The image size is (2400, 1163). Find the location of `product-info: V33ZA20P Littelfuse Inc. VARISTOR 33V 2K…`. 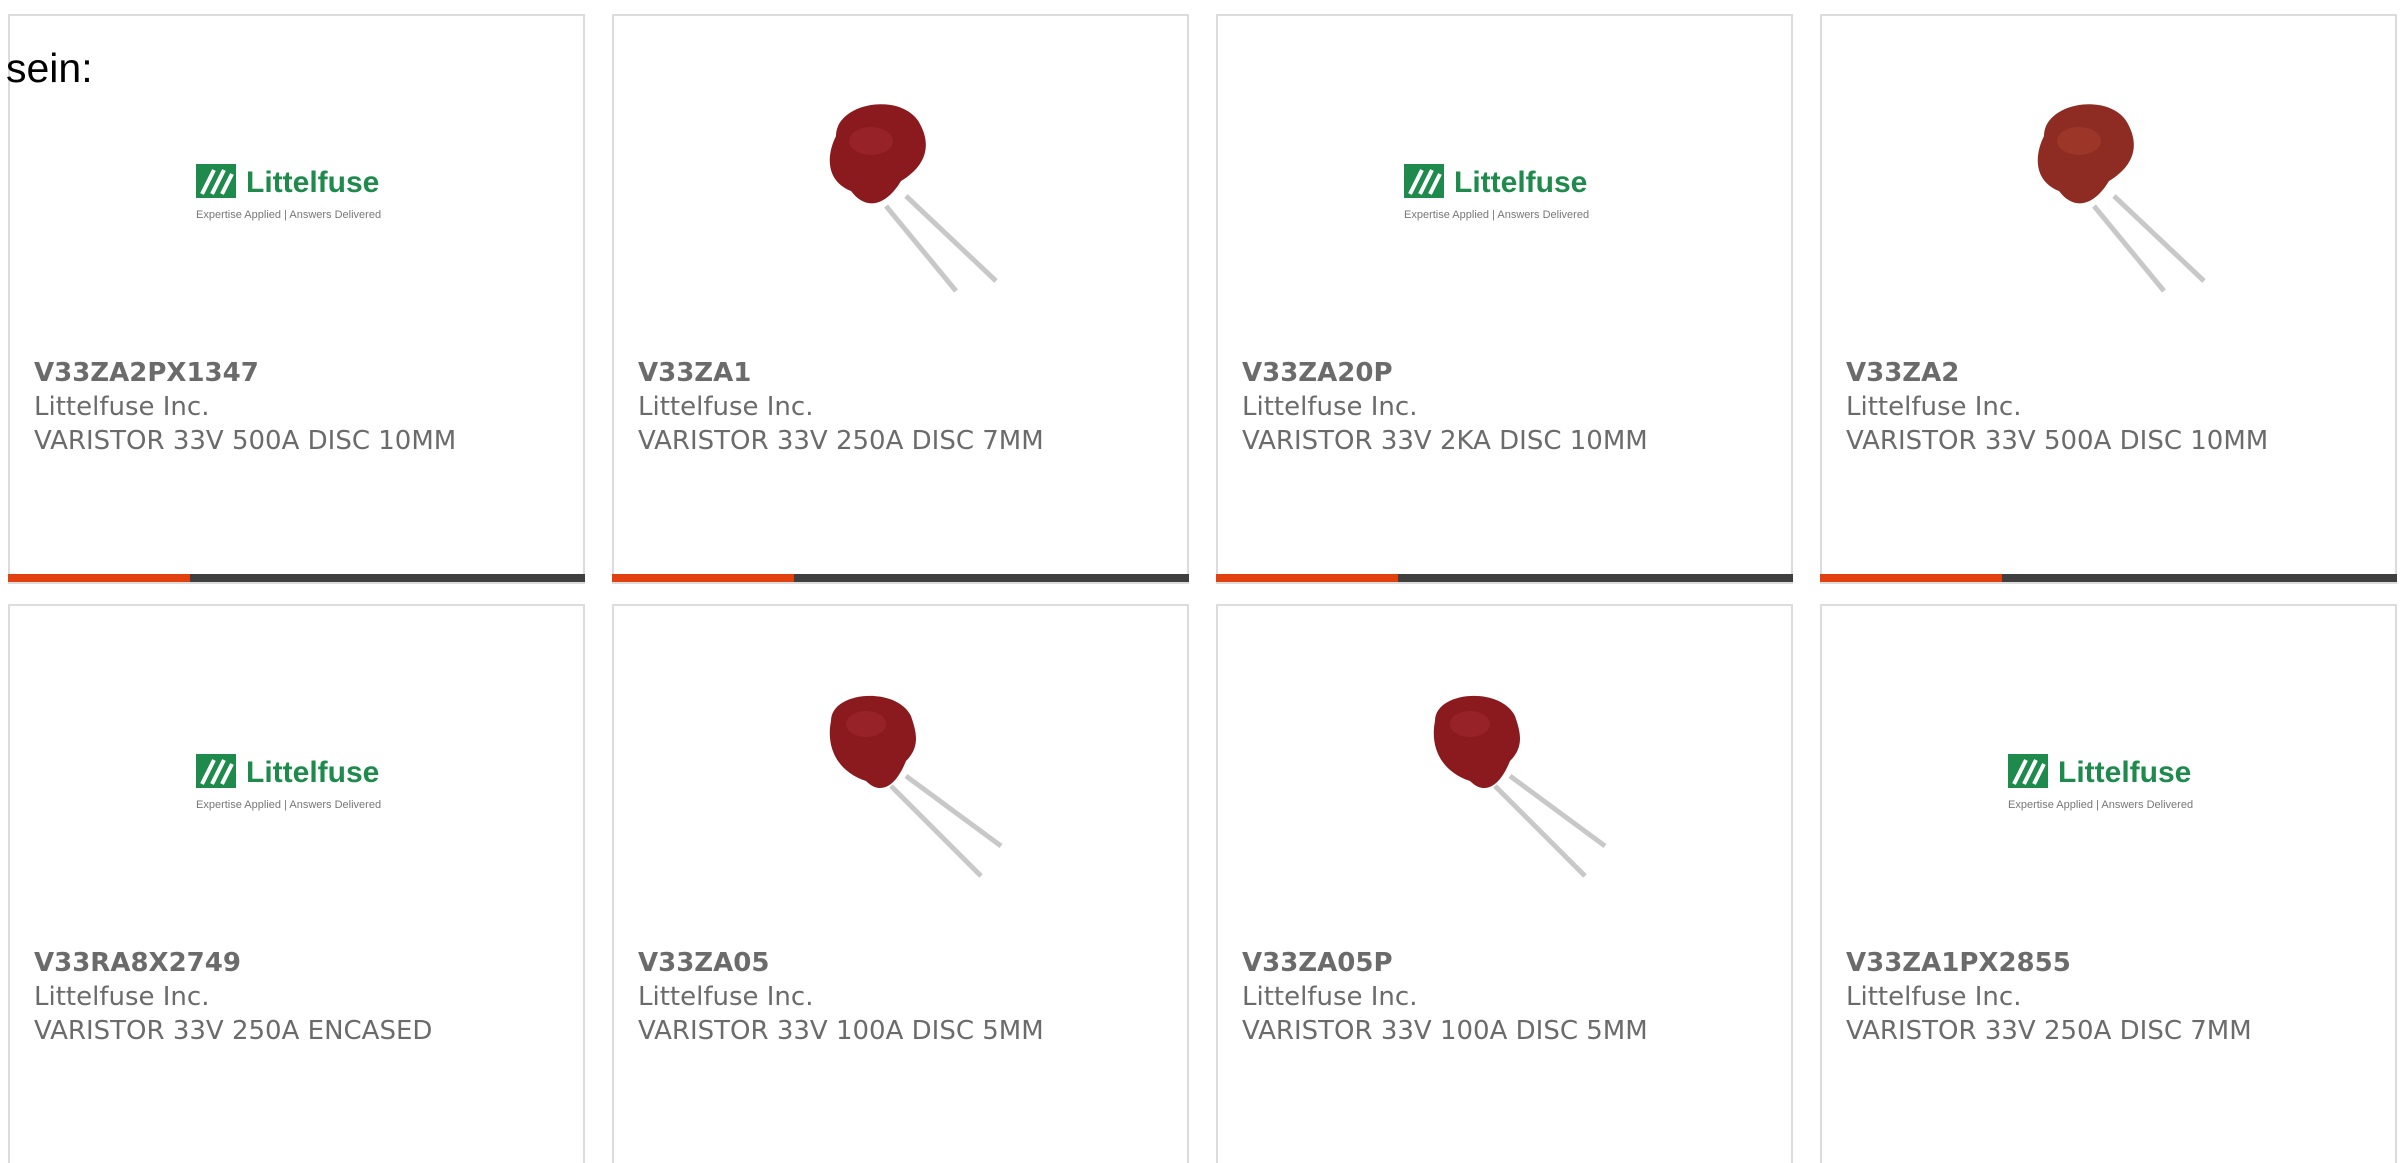

product-info: V33ZA20P Littelfuse Inc. VARISTOR 33V 2K… is located at coordinates (1511, 407).